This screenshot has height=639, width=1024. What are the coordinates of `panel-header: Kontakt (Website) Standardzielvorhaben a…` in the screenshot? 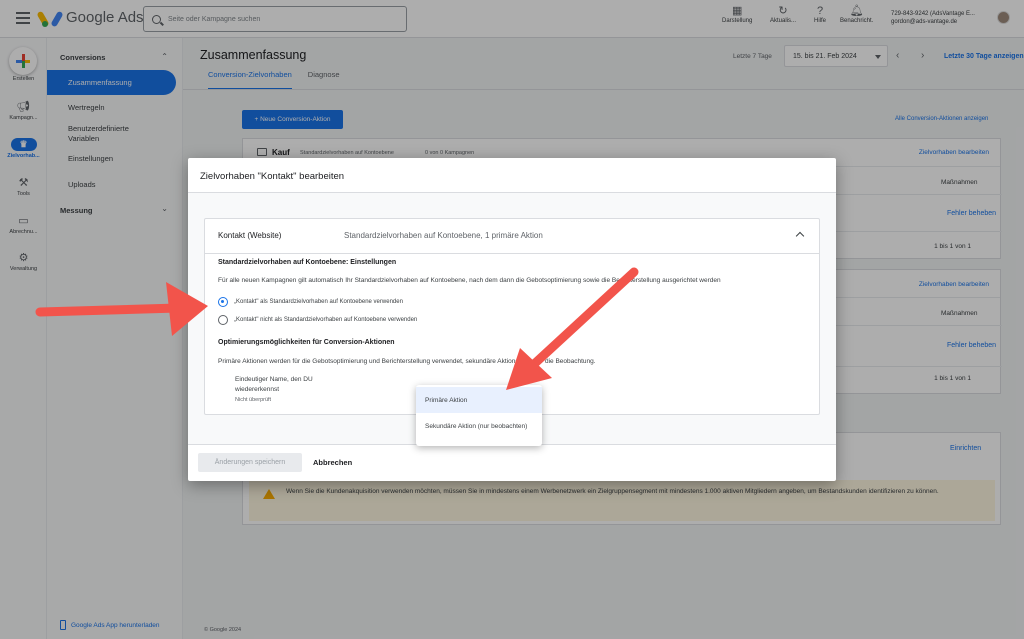 It's located at (512, 236).